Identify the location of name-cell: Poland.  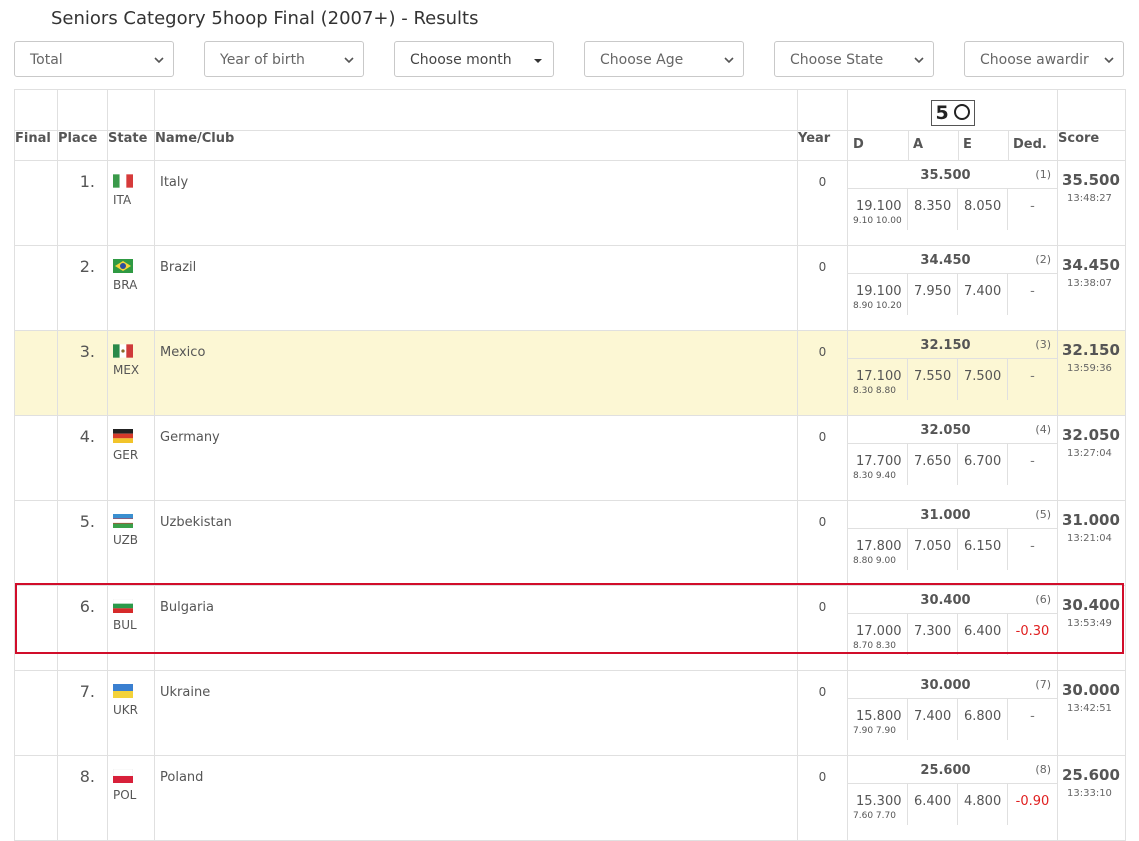
(476, 798).